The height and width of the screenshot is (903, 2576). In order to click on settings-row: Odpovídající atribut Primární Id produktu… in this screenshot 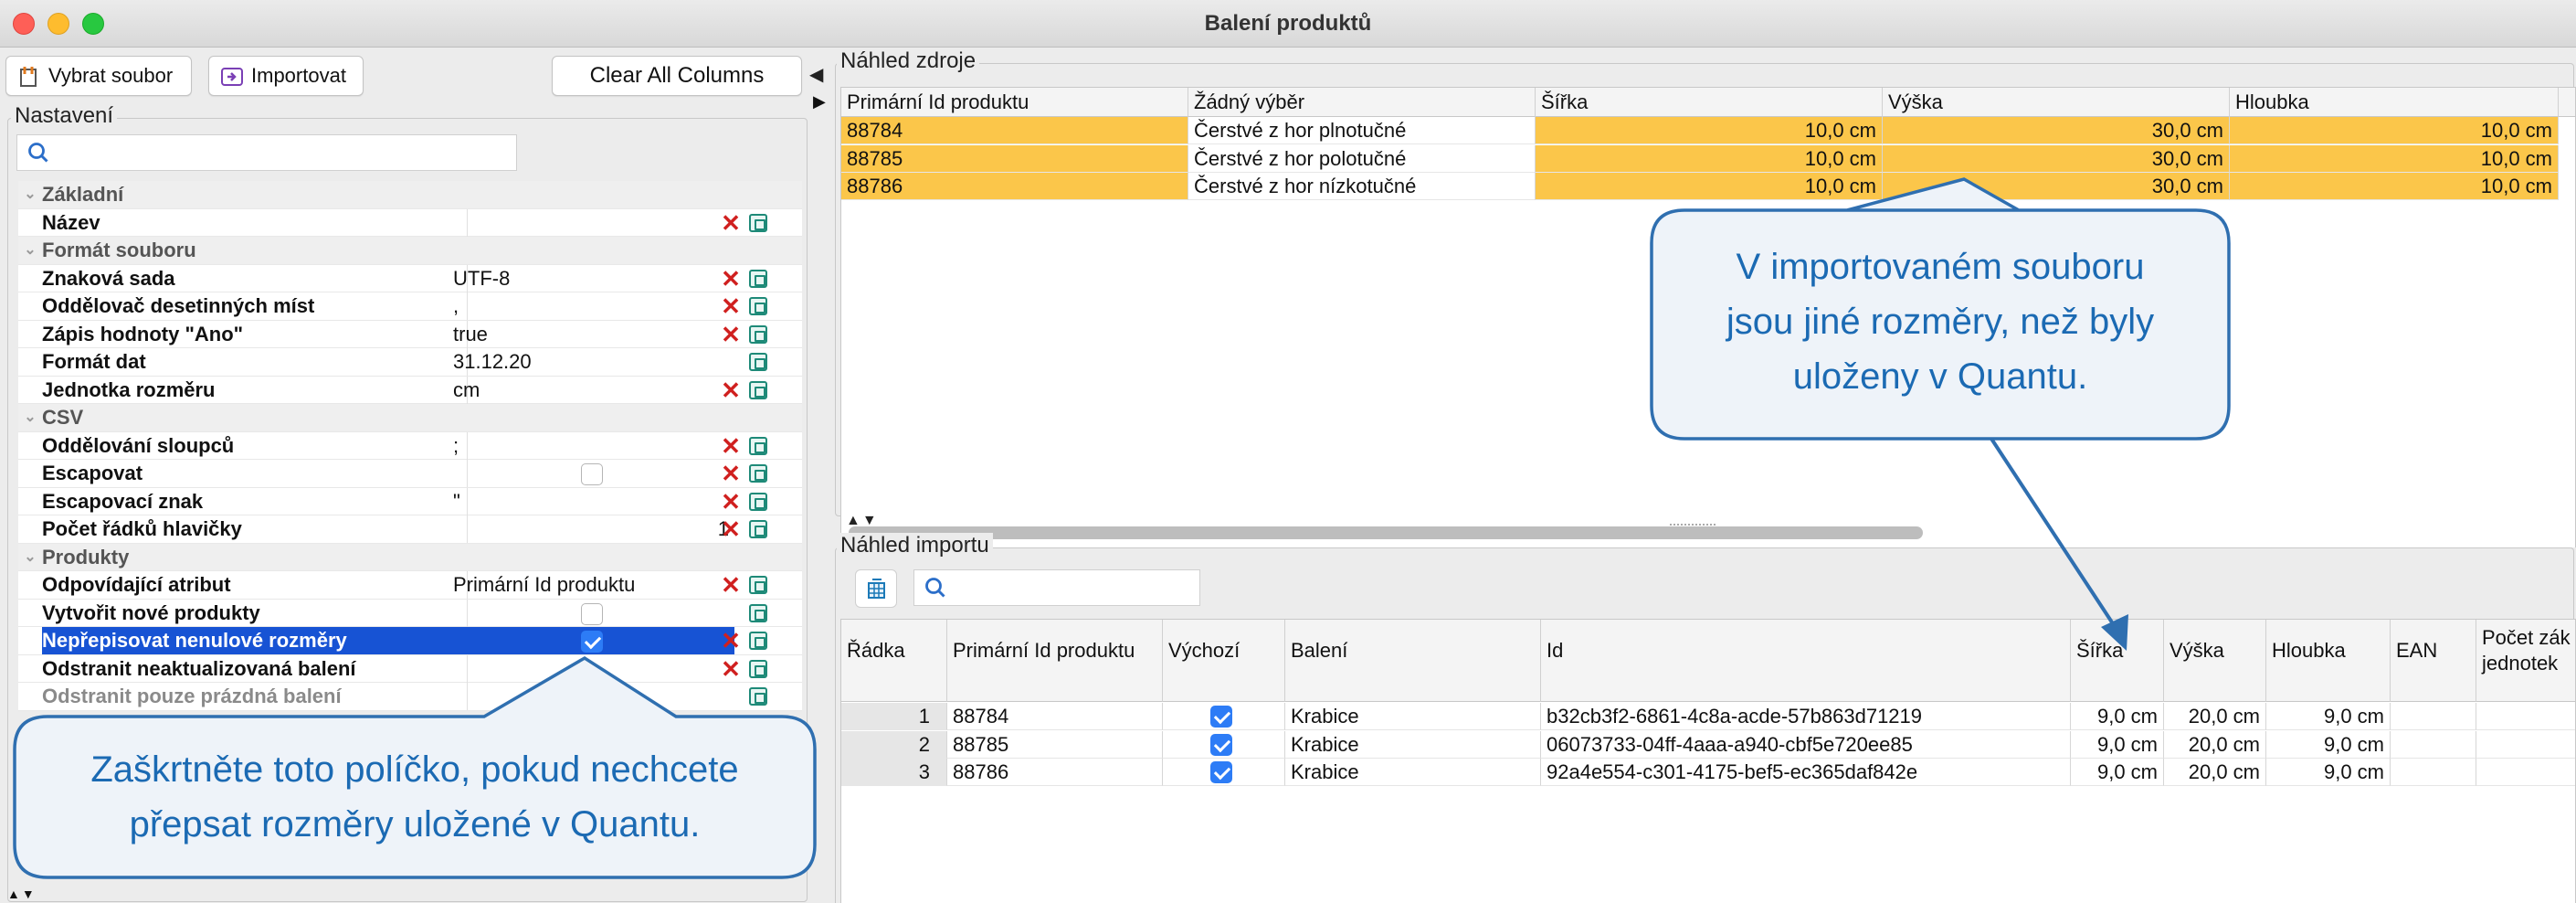, I will do `click(410, 585)`.